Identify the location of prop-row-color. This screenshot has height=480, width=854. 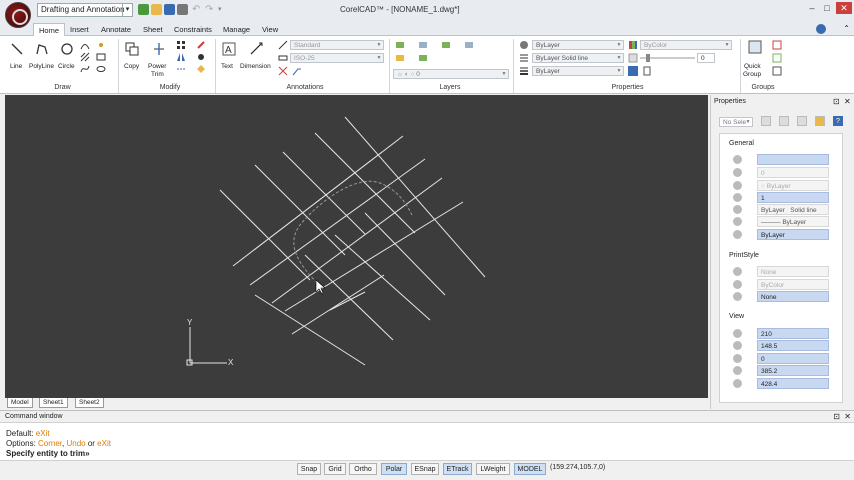
(788, 159).